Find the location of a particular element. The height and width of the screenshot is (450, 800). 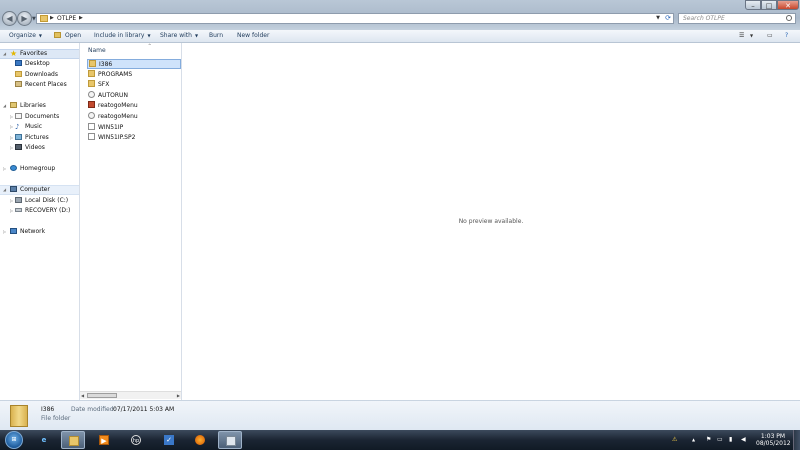

nav-videos: Videos is located at coordinates (30, 148).